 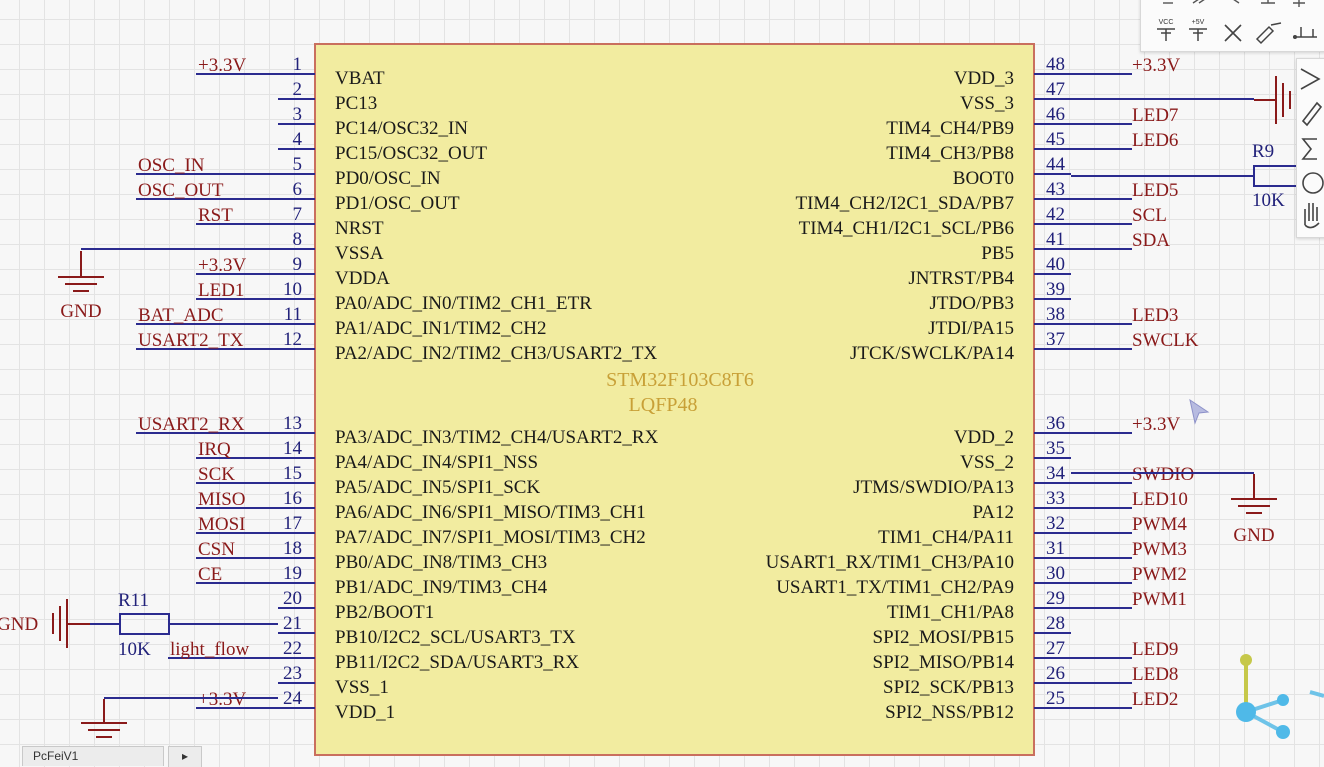 What do you see at coordinates (1199, 411) in the screenshot?
I see `cursor-pointer-icon` at bounding box center [1199, 411].